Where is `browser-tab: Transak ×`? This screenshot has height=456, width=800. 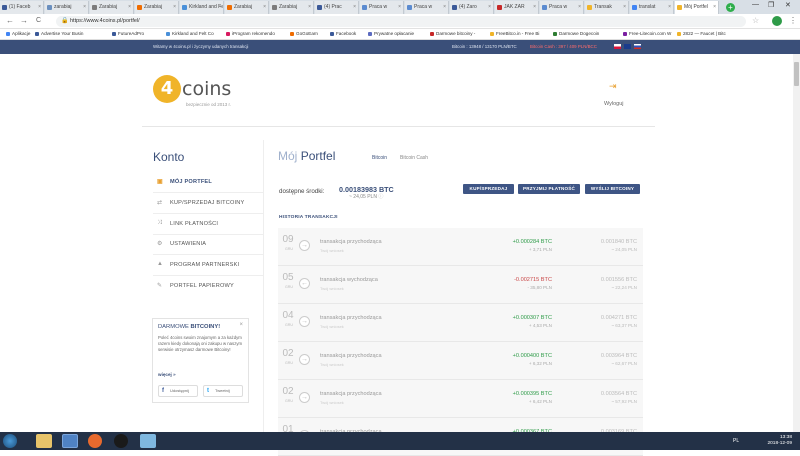
browser-tab: Transak × is located at coordinates (607, 7).